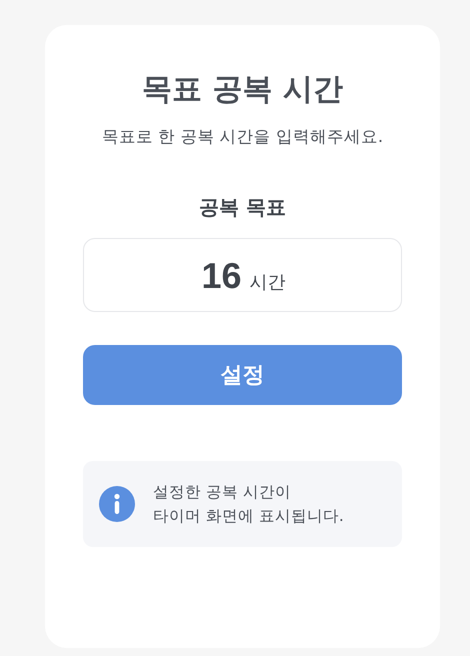 This screenshot has width=470, height=656. I want to click on info-text: 설정한 공복 시간이 타이머 화면에 표시됩니다., so click(248, 504).